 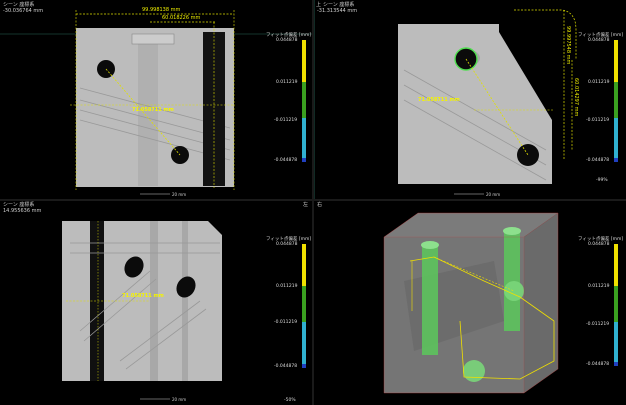 What do you see at coordinates (290, 400) in the screenshot?
I see `colorbar-bottom-left-percent: -50%` at bounding box center [290, 400].